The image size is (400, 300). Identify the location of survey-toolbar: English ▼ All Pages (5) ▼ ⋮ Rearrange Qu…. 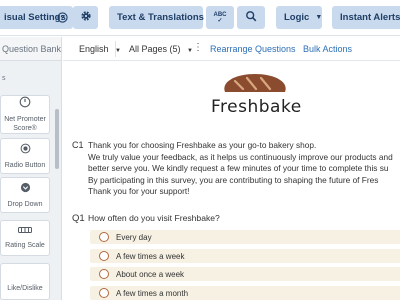
(231, 49).